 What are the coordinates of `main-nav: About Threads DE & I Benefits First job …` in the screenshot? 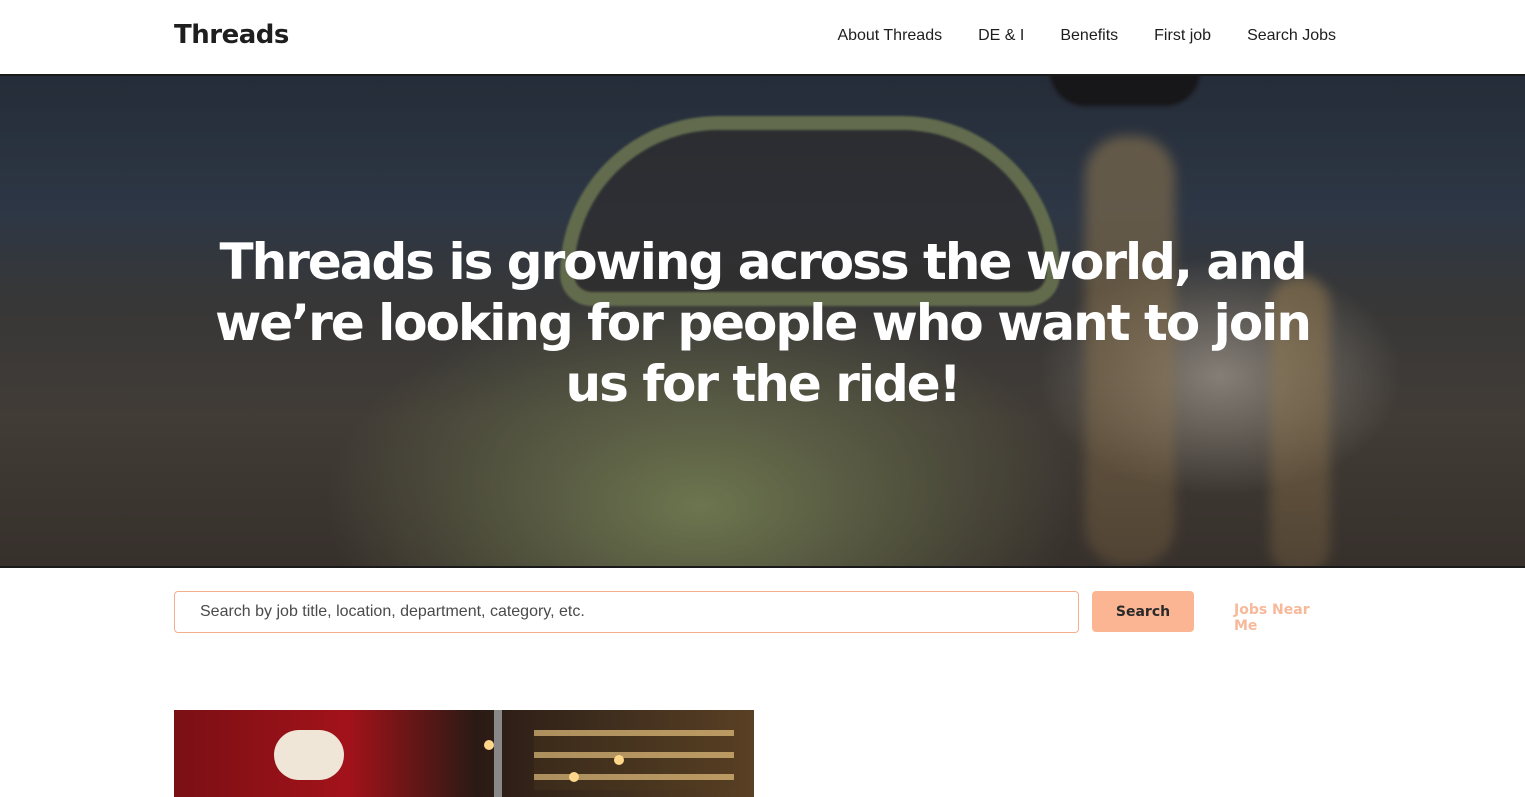 It's located at (1086, 36).